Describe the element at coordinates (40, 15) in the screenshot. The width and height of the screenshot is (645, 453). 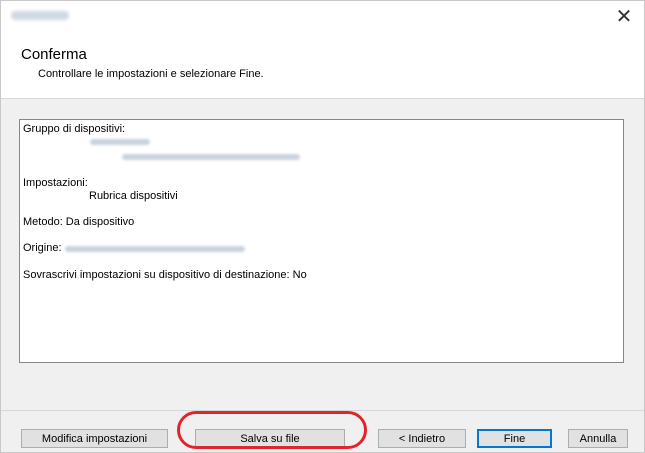
I see `window-title-redacted` at that location.